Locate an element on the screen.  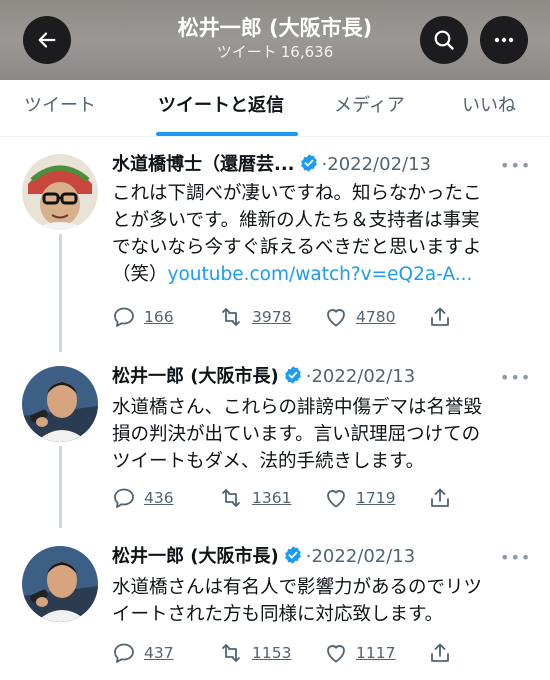
tweet-actions: 436 1361 1719 is located at coordinates (322, 498).